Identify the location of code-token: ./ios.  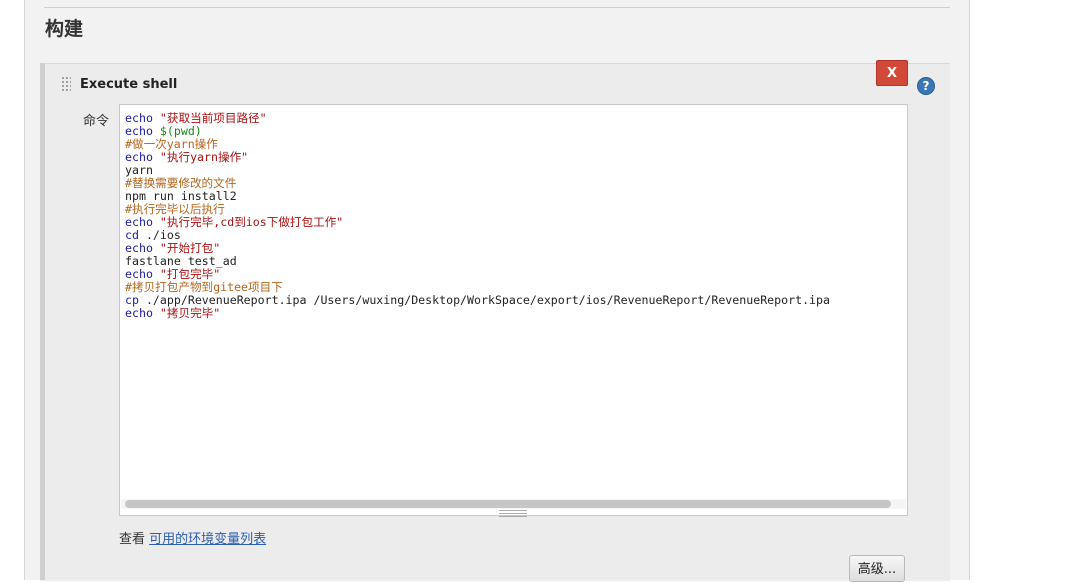
(163, 235).